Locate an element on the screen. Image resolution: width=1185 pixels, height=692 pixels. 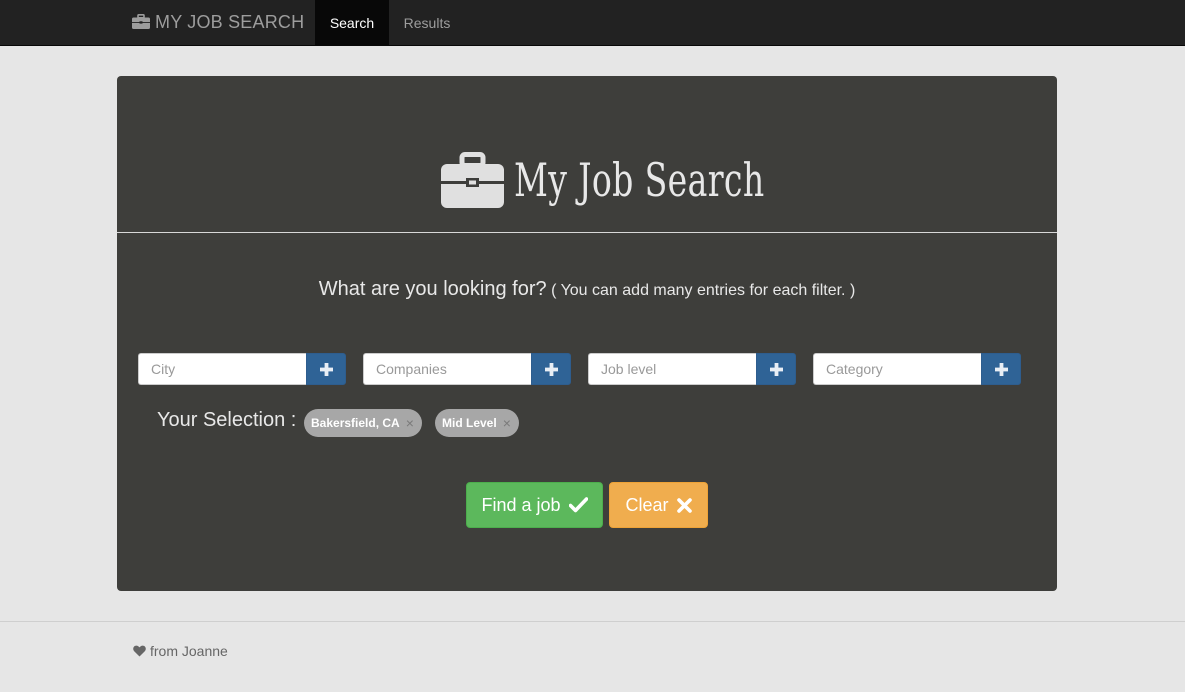
check-icon is located at coordinates (578, 505).